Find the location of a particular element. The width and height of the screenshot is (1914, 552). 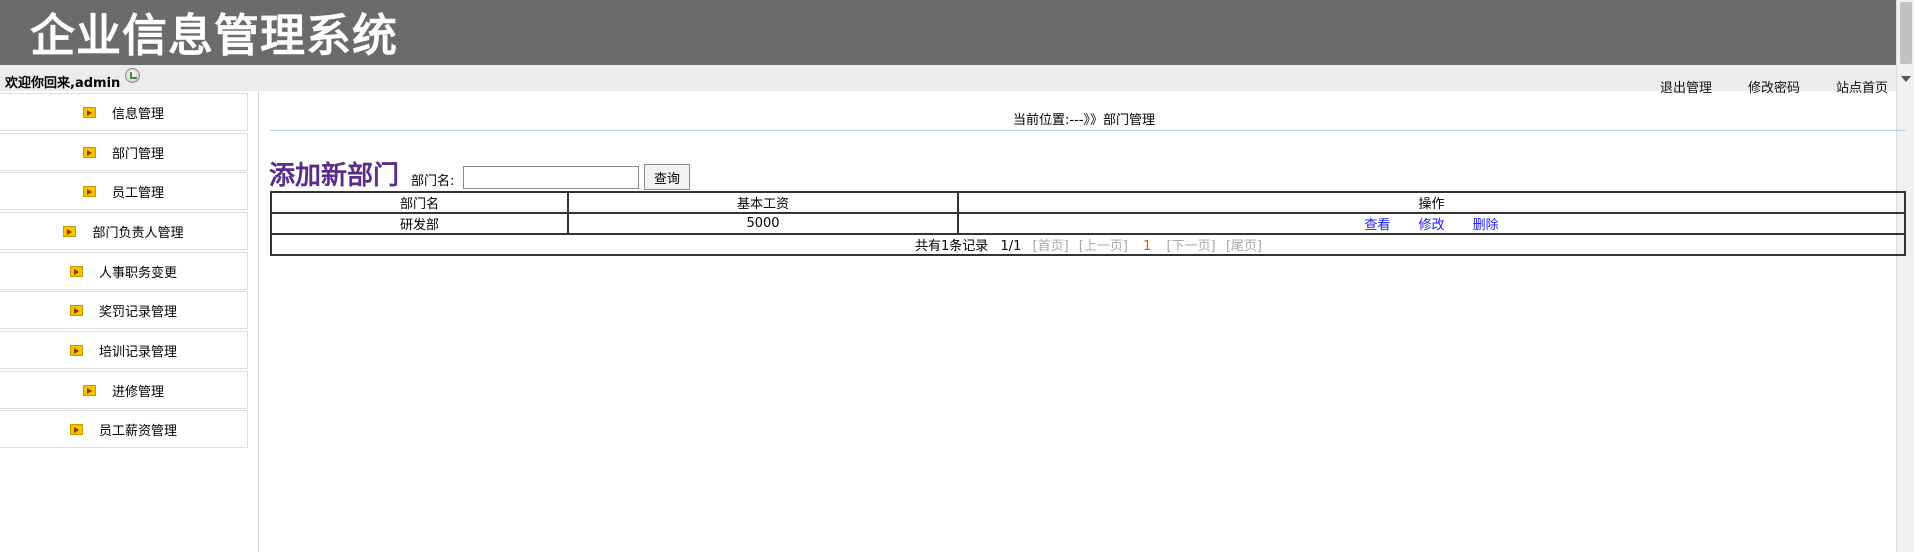

cell-base-salary: 5000 is located at coordinates (763, 223).